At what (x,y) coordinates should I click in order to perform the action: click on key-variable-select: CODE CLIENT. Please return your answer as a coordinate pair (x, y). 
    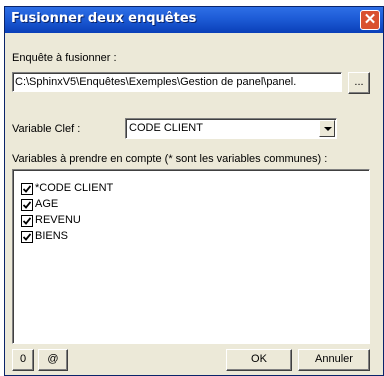
    Looking at the image, I should click on (231, 128).